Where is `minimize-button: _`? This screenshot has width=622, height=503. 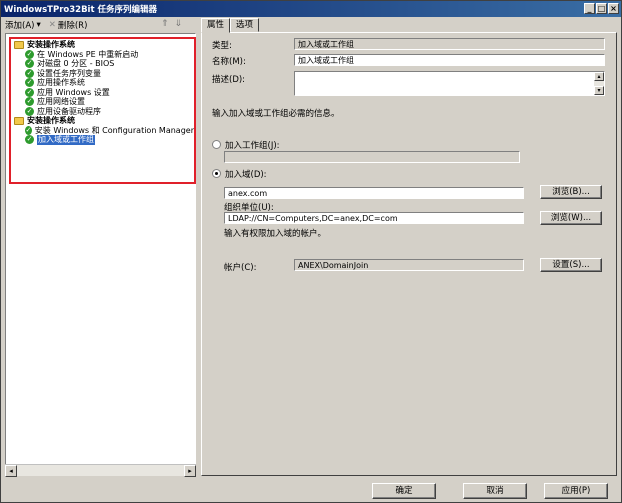 minimize-button: _ is located at coordinates (589, 8).